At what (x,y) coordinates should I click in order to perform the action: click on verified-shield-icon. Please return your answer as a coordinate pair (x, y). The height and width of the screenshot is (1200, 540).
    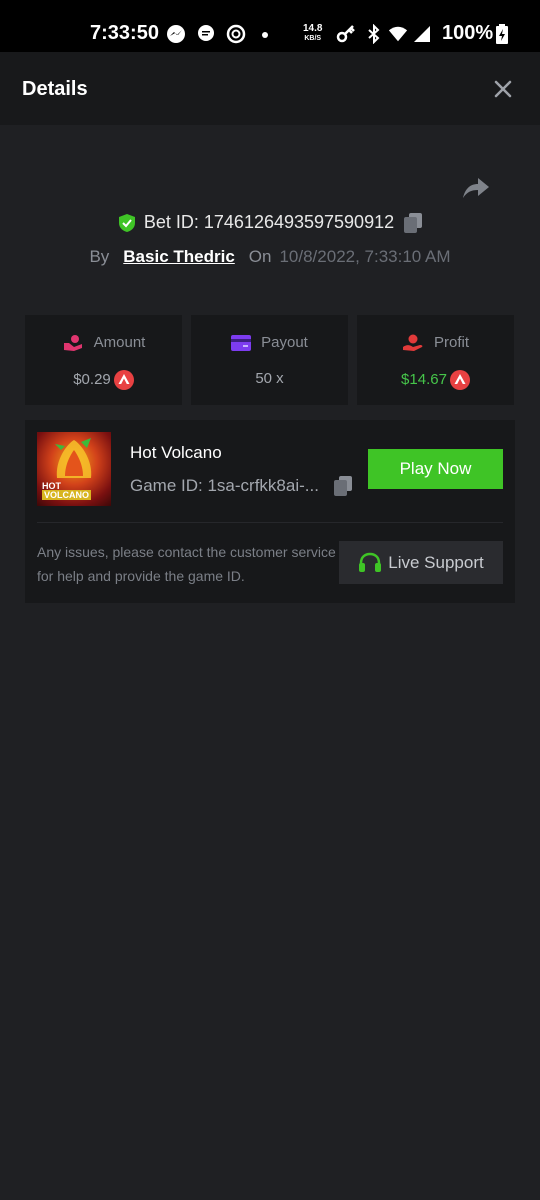
    Looking at the image, I should click on (126, 223).